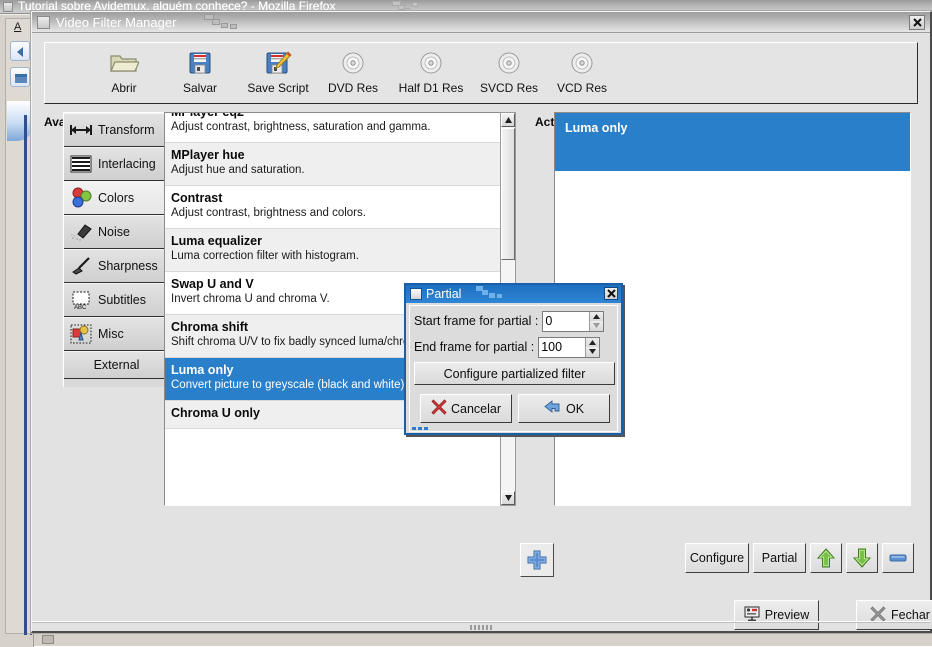 The width and height of the screenshot is (932, 647). I want to click on sidebar-item-interlacing: Interlacing, so click(116, 164).